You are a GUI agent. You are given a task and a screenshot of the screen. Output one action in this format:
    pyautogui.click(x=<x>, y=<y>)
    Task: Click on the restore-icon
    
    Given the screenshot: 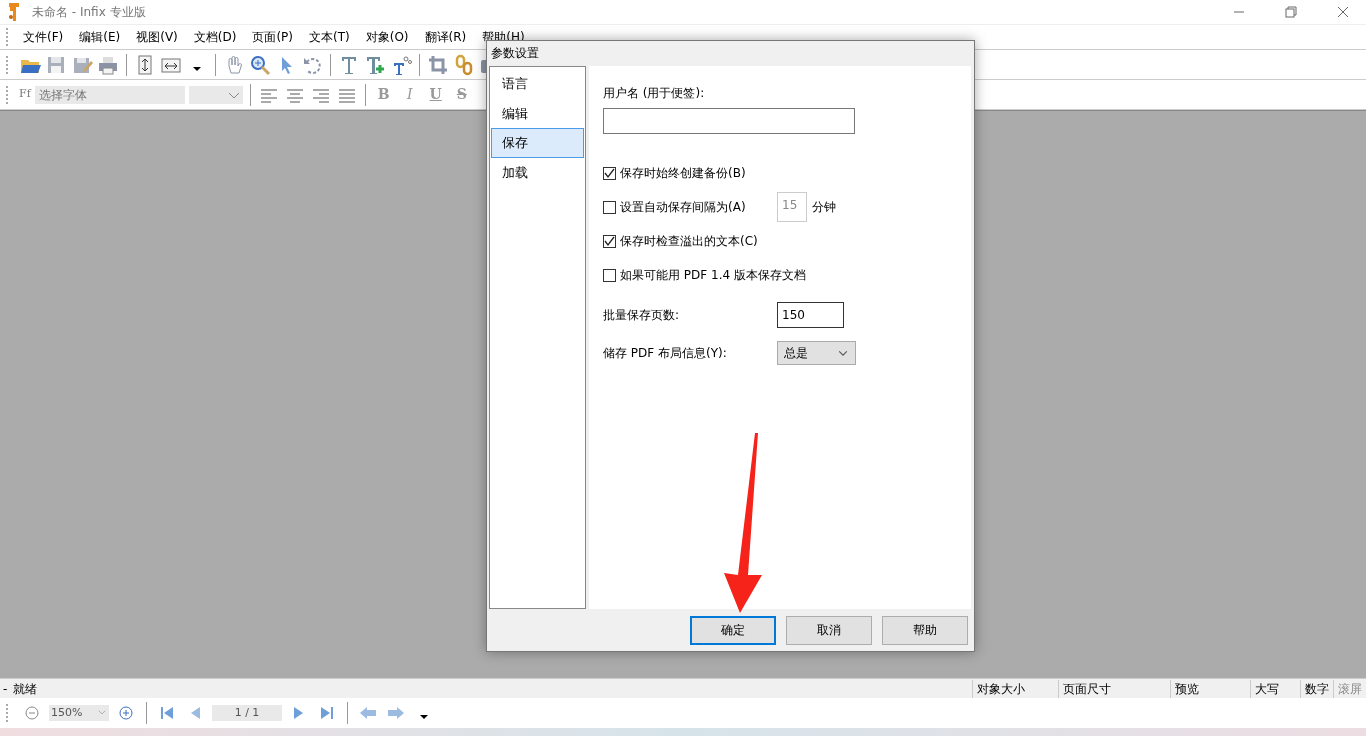 What is the action you would take?
    pyautogui.click(x=1291, y=12)
    